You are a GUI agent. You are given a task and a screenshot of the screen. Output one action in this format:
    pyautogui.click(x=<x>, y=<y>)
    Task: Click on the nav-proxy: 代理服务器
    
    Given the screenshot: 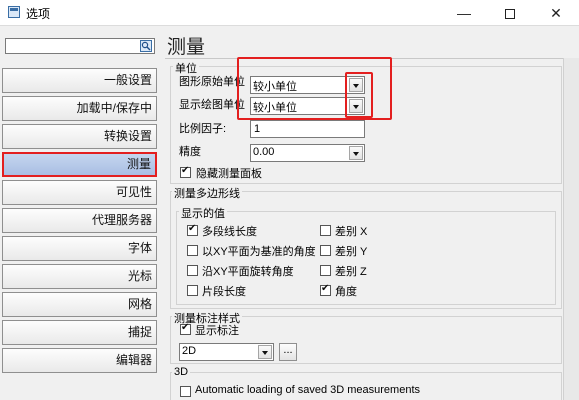 What is the action you would take?
    pyautogui.click(x=79, y=220)
    